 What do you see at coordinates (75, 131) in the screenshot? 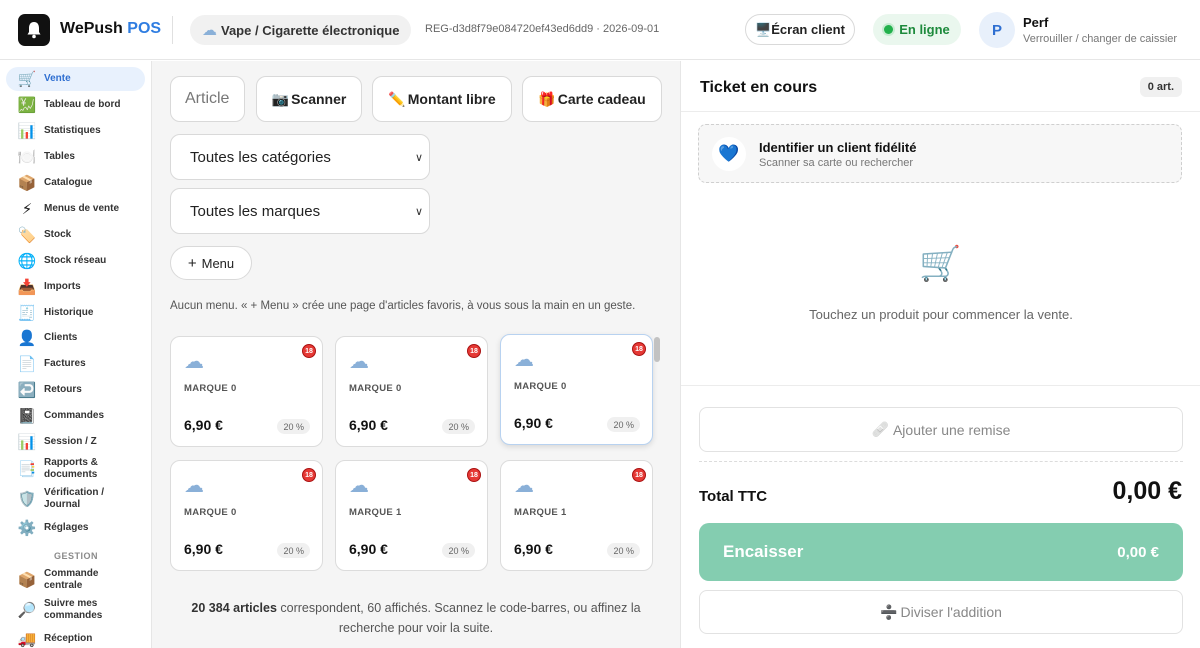
I see `sidebar-item-statistics: 📊 Statistiques` at bounding box center [75, 131].